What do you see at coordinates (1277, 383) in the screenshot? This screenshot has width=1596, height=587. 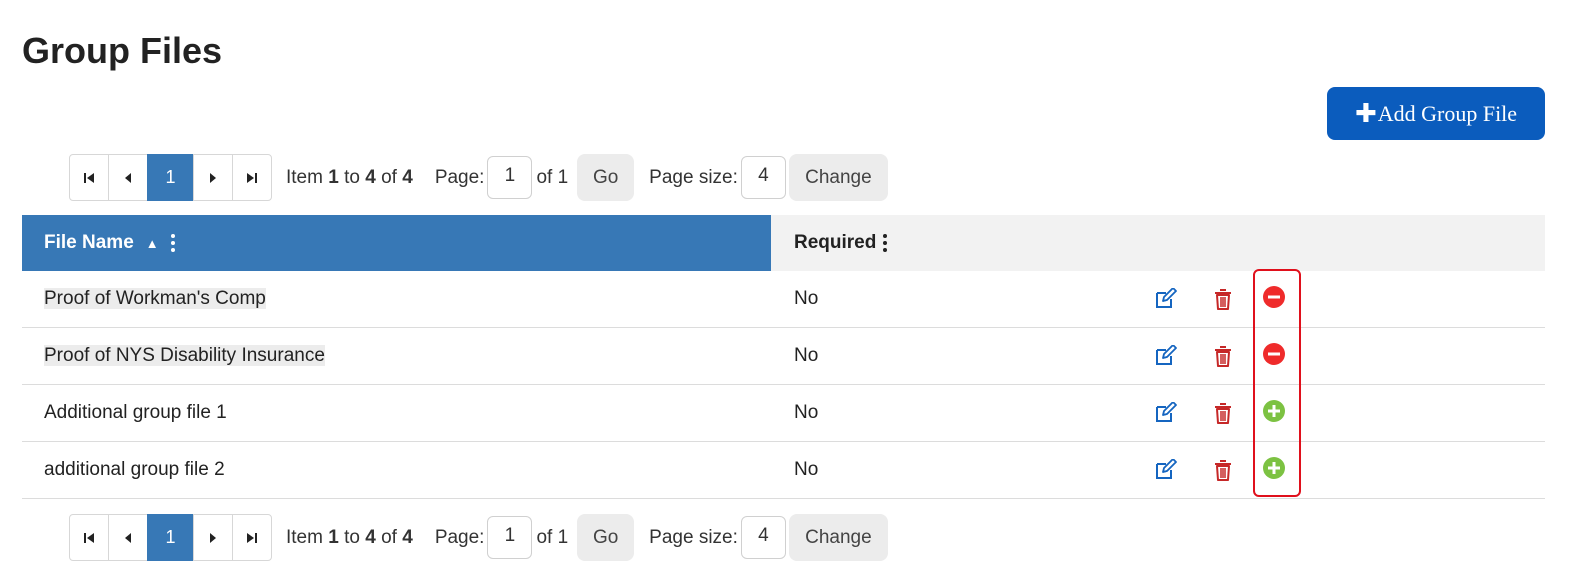 I see `highlight-box` at bounding box center [1277, 383].